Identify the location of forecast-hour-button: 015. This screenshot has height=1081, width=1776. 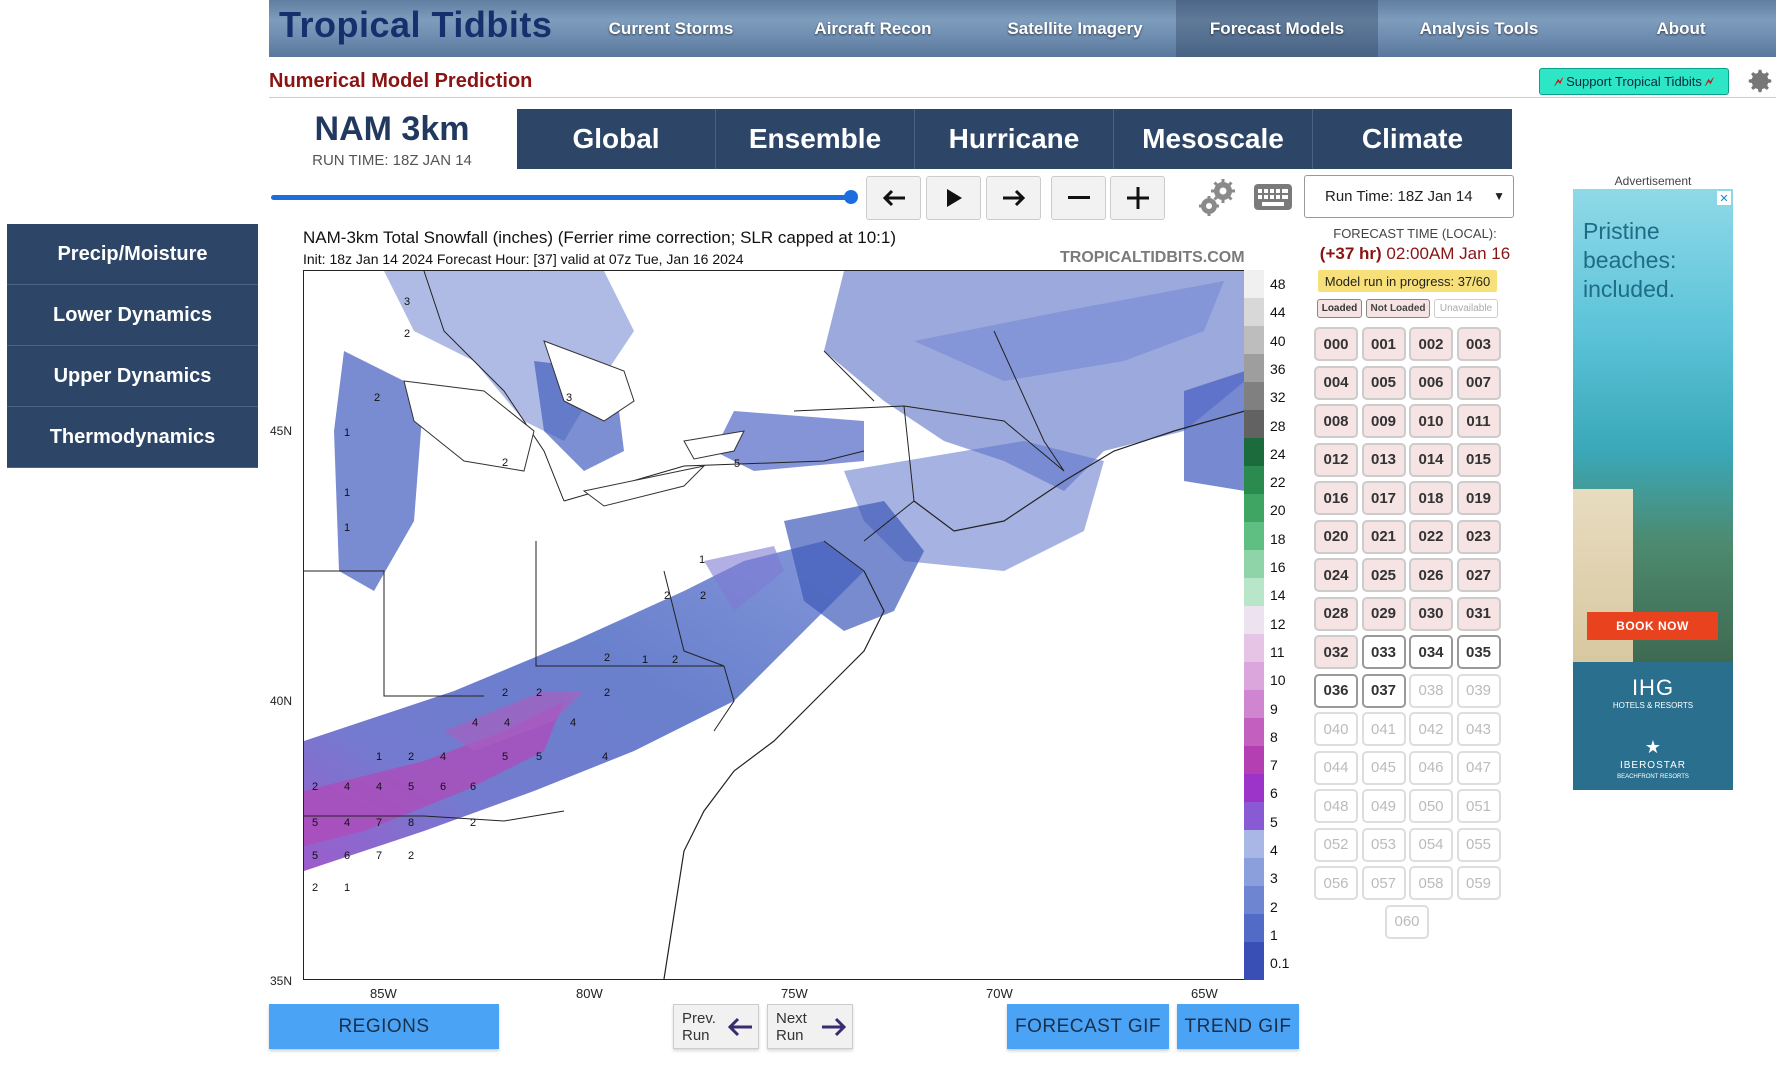
(1478, 459).